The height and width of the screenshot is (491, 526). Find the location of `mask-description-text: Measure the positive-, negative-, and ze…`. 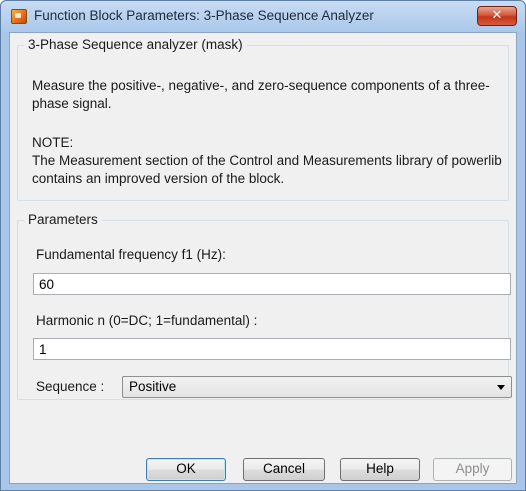

mask-description-text: Measure the positive-, negative-, and ze… is located at coordinates (261, 94).